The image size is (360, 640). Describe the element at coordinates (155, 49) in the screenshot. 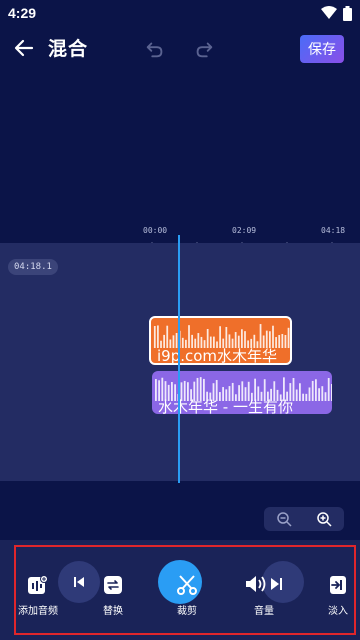

I see `undo-icon` at that location.